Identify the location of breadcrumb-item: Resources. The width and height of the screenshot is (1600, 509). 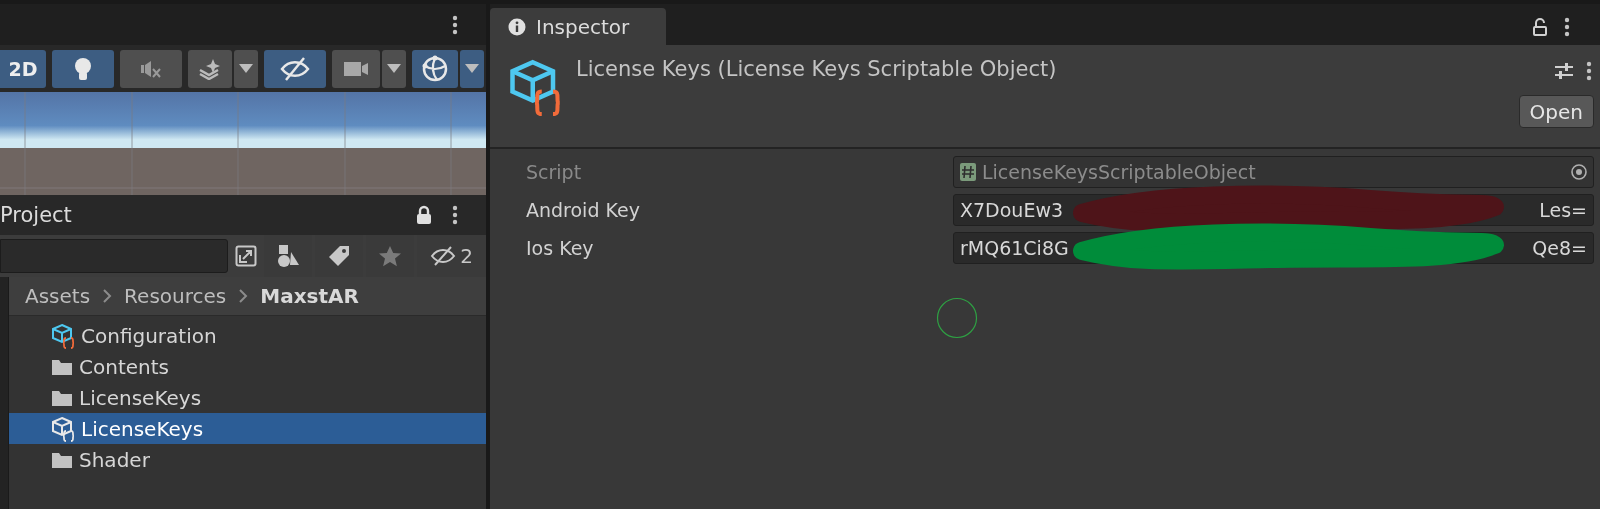
(175, 296).